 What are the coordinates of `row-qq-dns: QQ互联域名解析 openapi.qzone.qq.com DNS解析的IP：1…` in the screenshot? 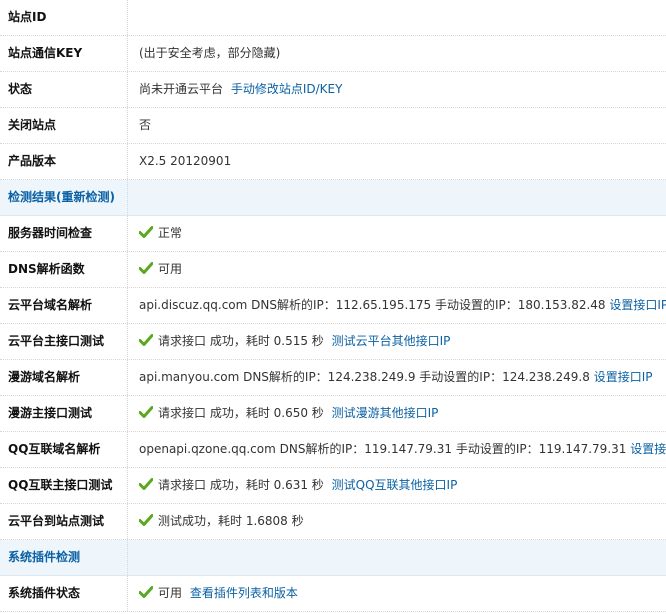 It's located at (333, 450).